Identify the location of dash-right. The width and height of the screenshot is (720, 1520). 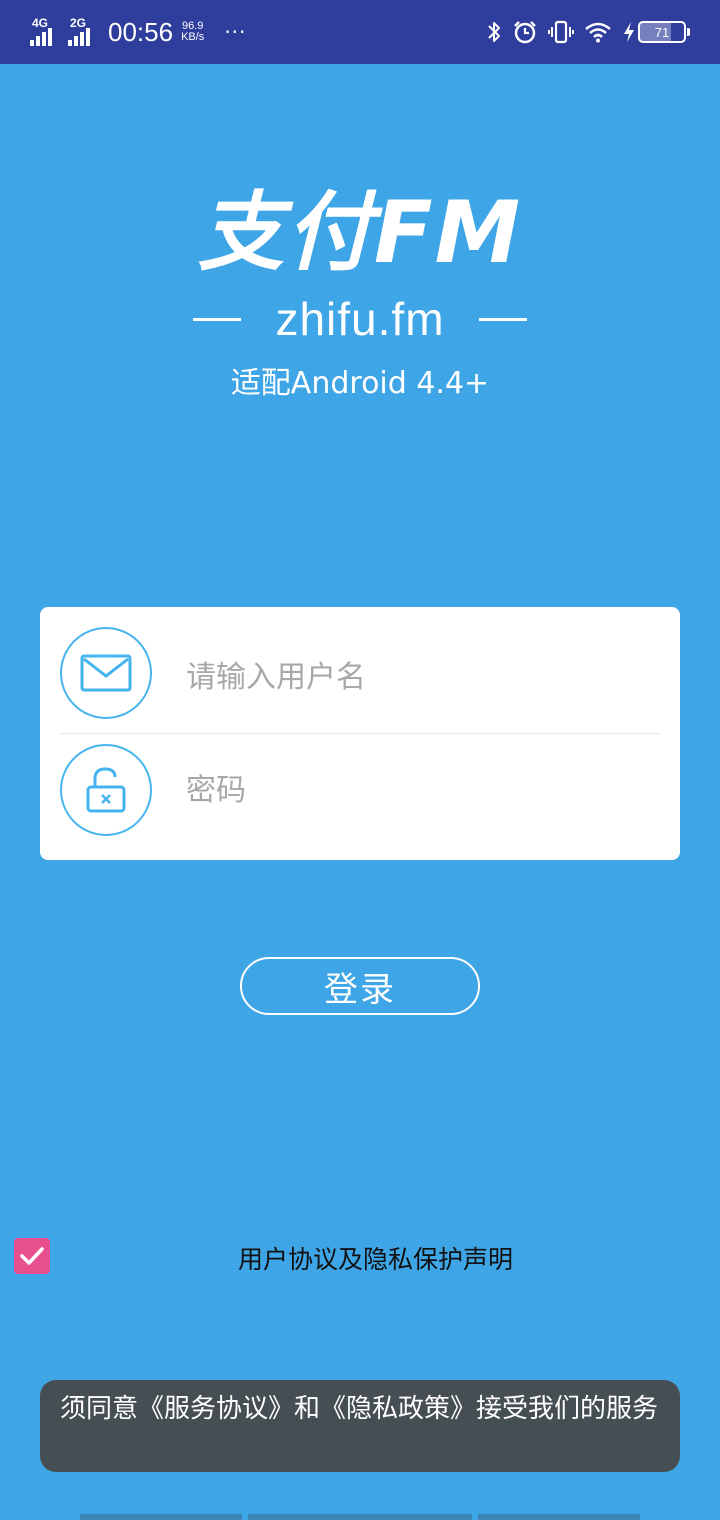
(502, 319).